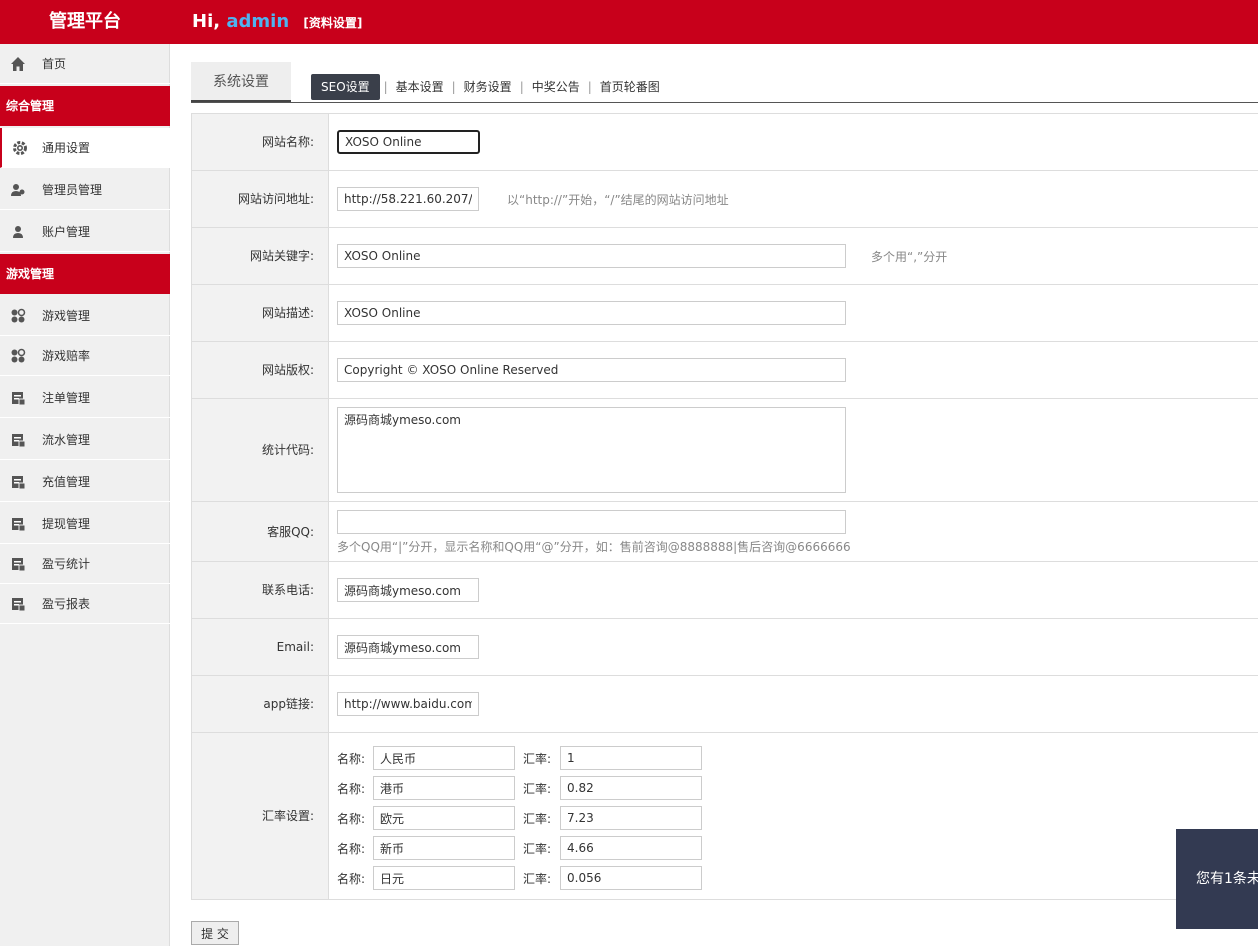  What do you see at coordinates (66, 356) in the screenshot?
I see `sidebar-item-label: 游戏赔率` at bounding box center [66, 356].